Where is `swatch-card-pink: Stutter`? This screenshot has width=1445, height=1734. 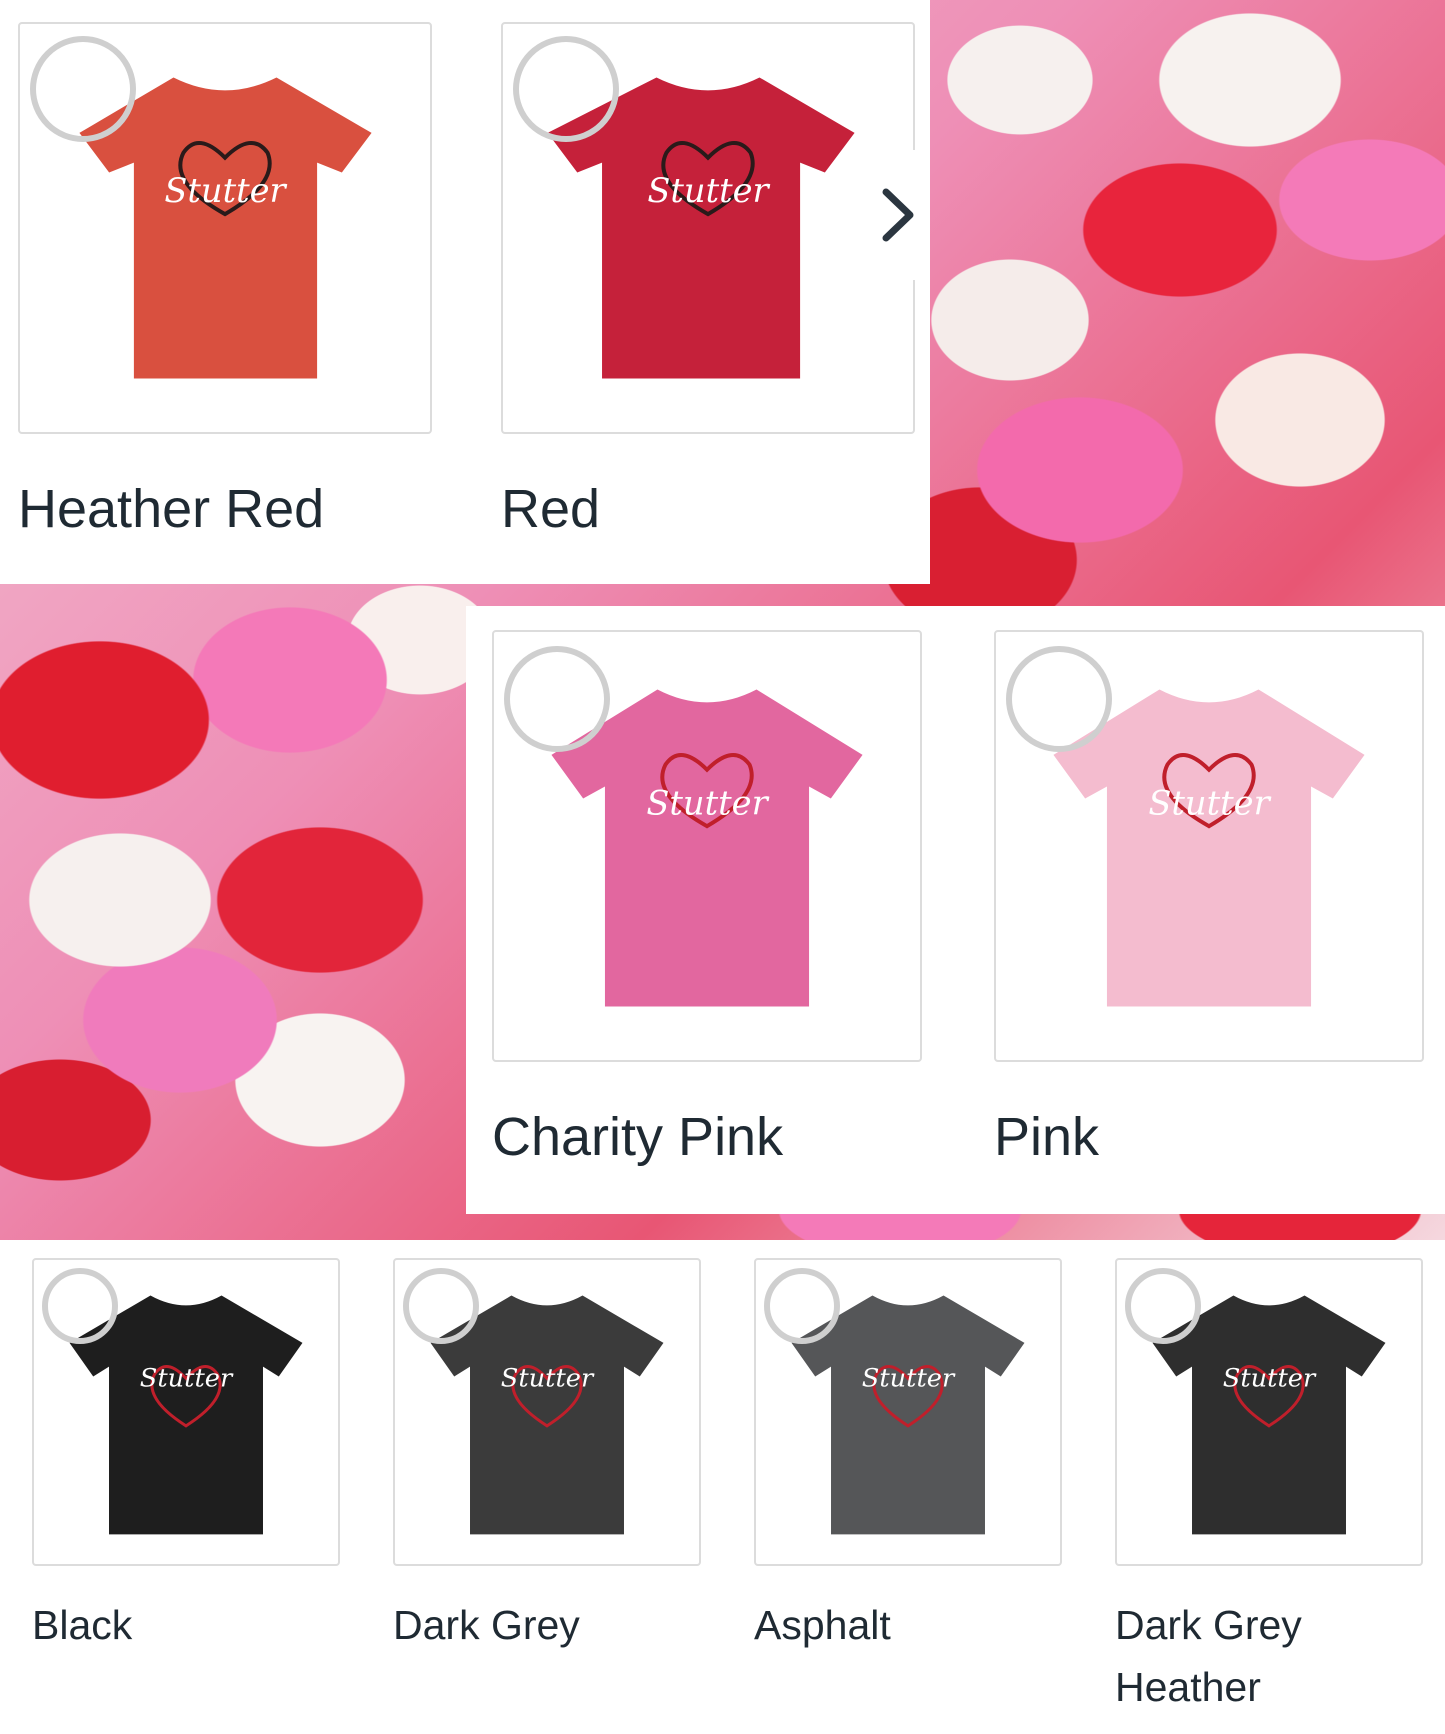
swatch-card-pink: Stutter is located at coordinates (1209, 846).